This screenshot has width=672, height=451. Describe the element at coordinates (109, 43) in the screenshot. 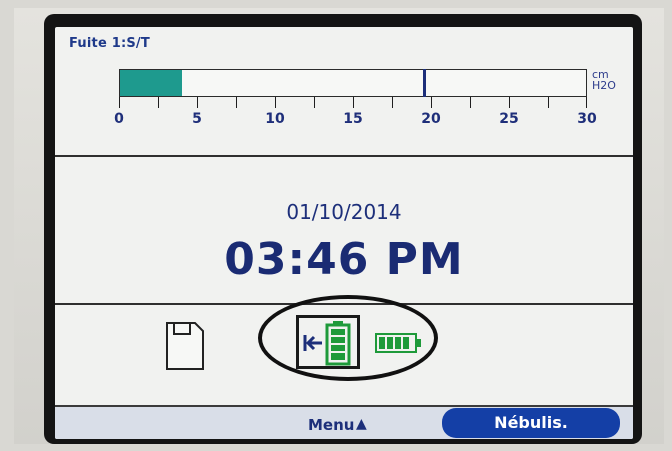

I see `page-title: Fuite 1:S/T` at that location.